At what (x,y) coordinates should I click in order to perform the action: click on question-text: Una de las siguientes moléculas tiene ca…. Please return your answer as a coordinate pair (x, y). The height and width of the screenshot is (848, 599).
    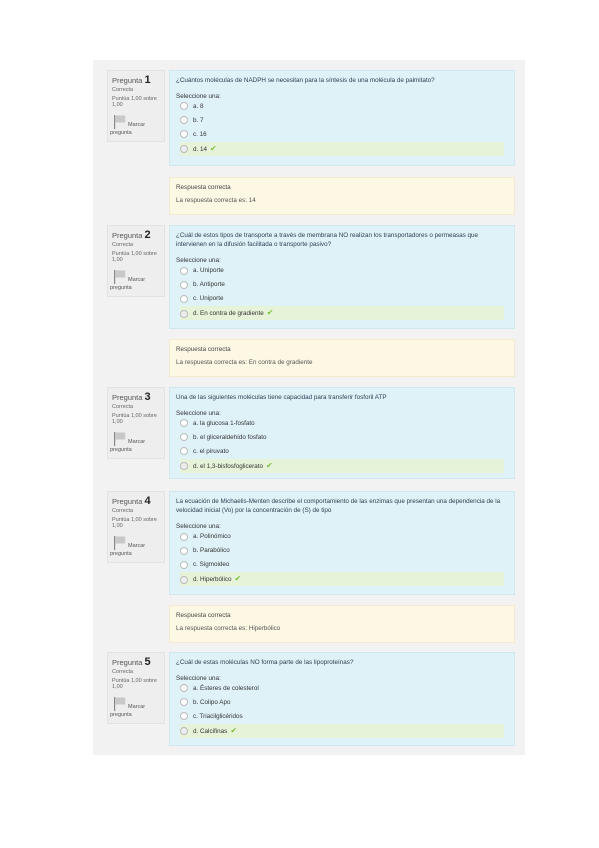
    Looking at the image, I should click on (281, 397).